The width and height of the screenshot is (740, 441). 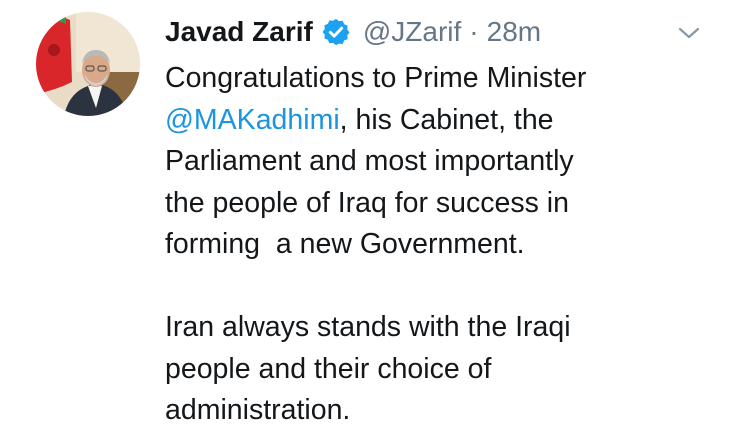 What do you see at coordinates (368, 327) in the screenshot?
I see `tweet-text-line: Iran always stands with the Iraqi` at bounding box center [368, 327].